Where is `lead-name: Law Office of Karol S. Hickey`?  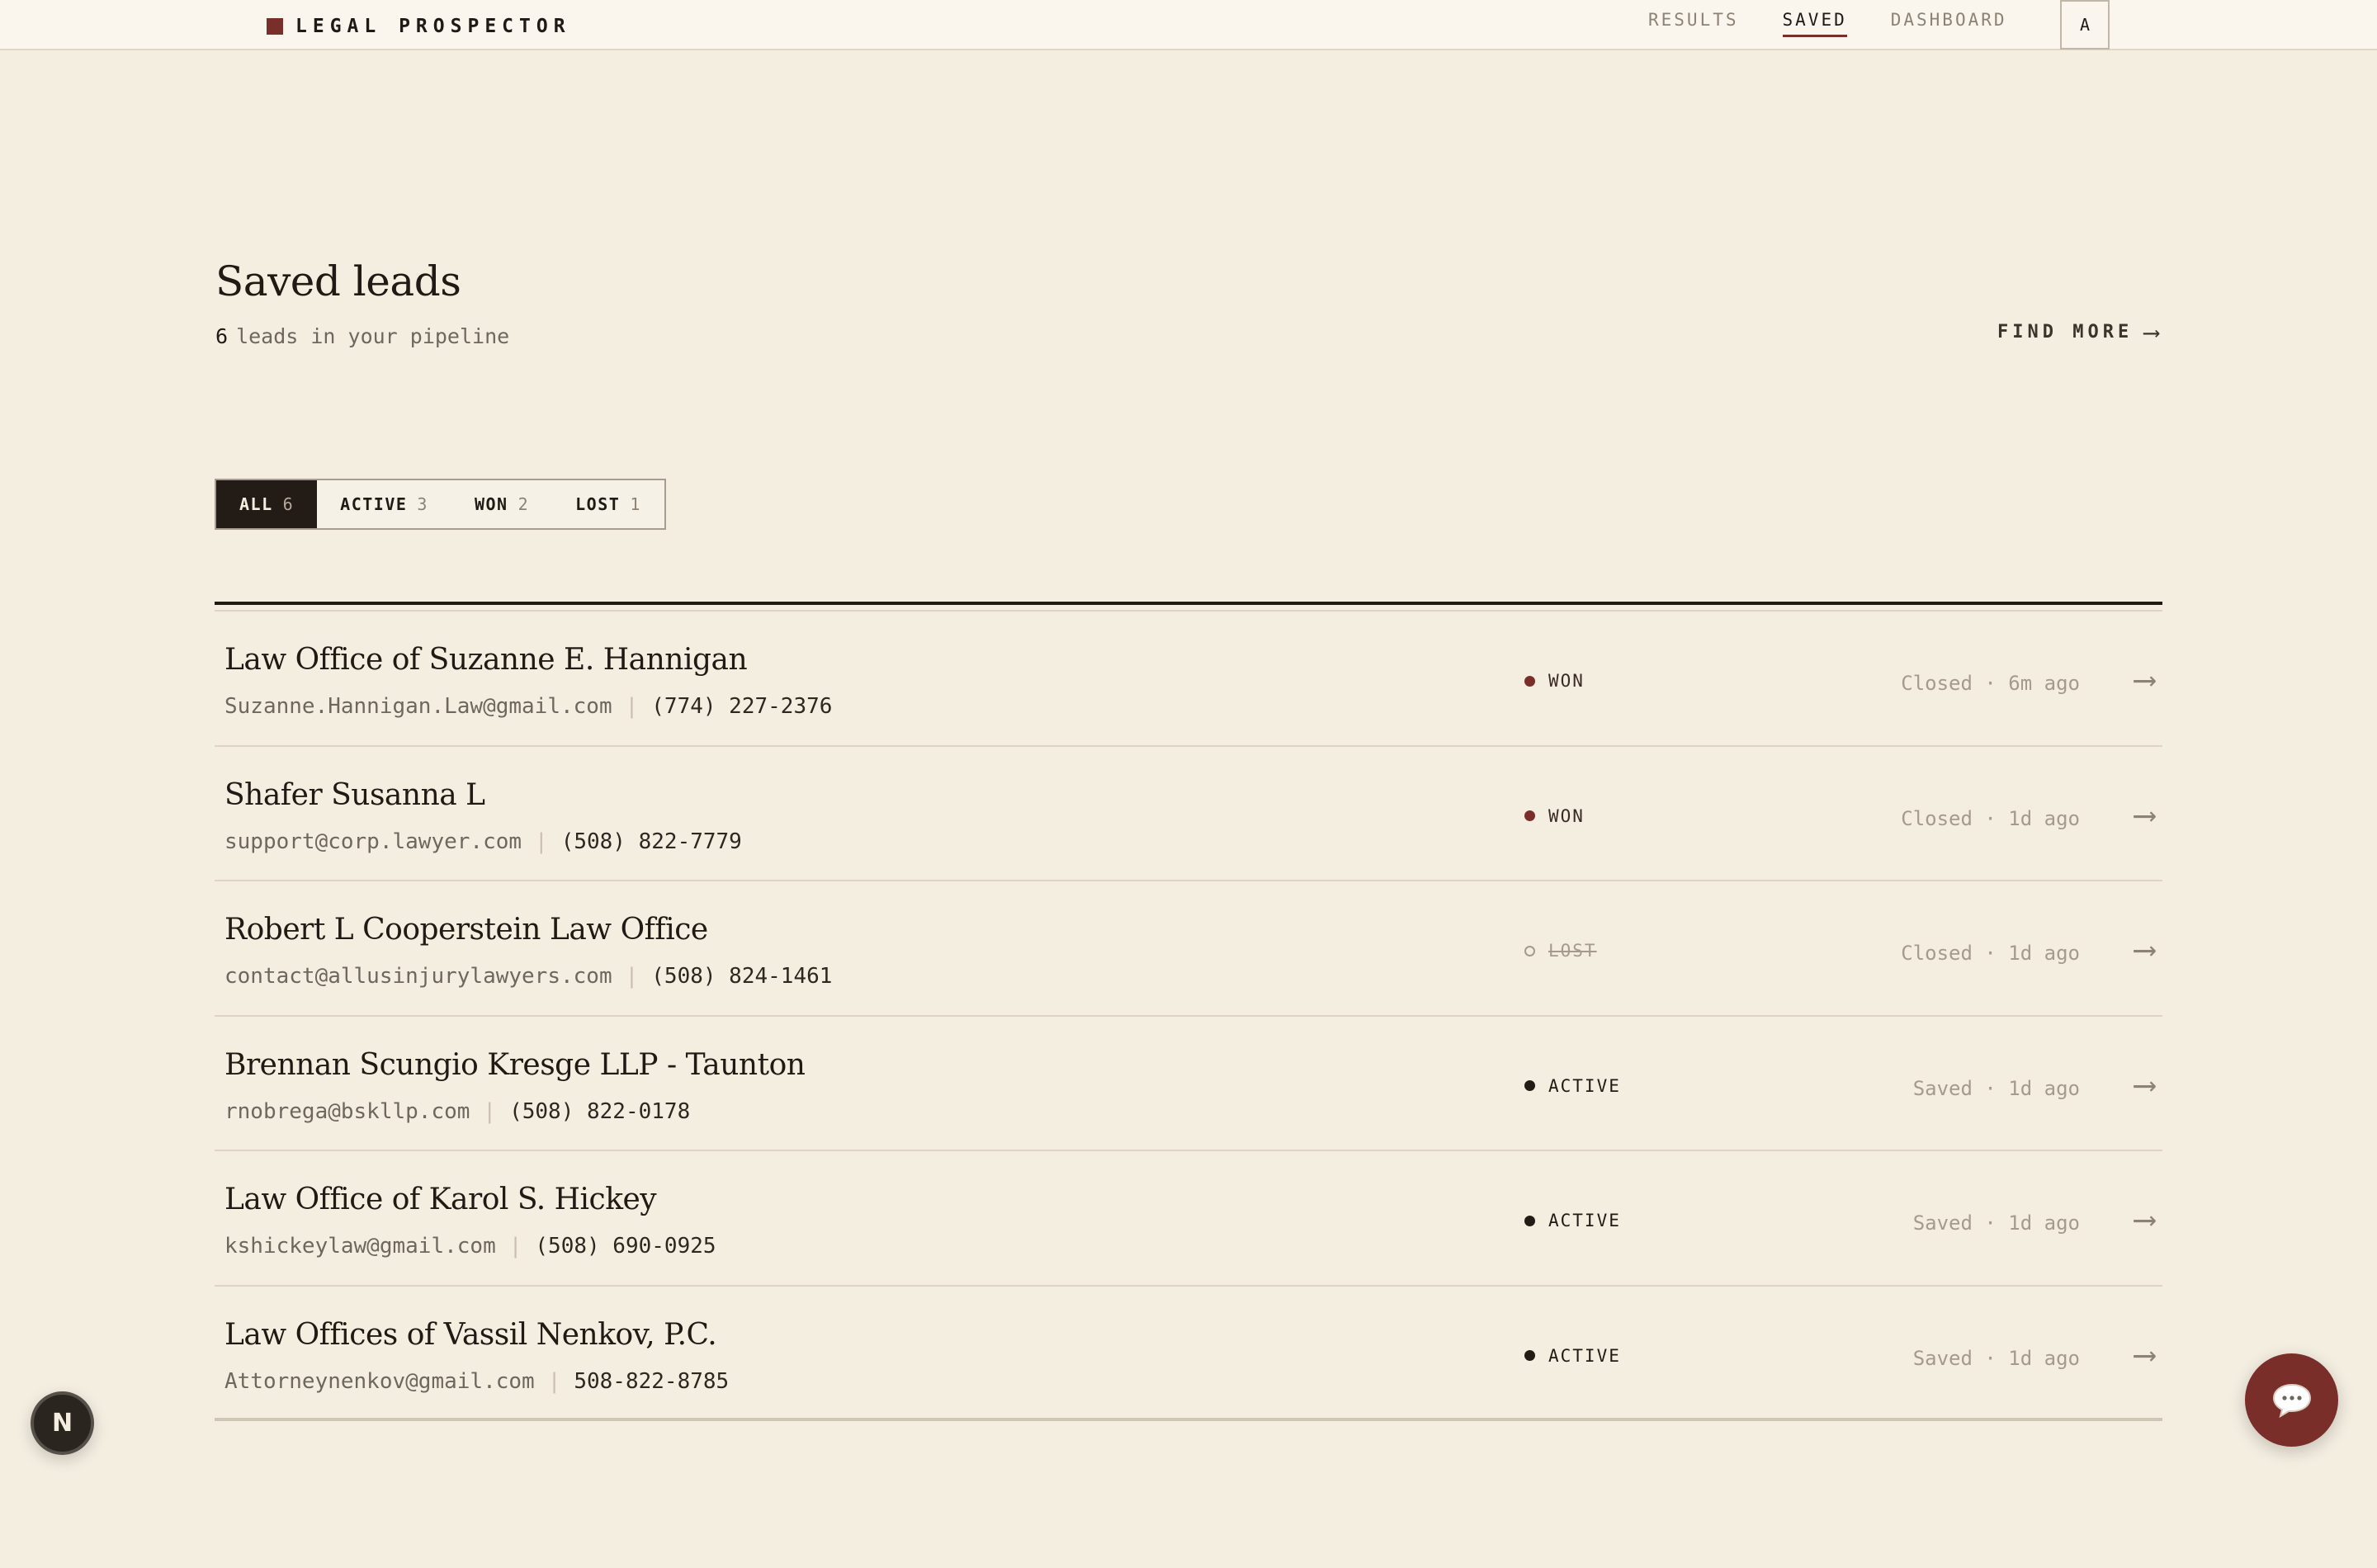
lead-name: Law Office of Karol S. Hickey is located at coordinates (440, 1199).